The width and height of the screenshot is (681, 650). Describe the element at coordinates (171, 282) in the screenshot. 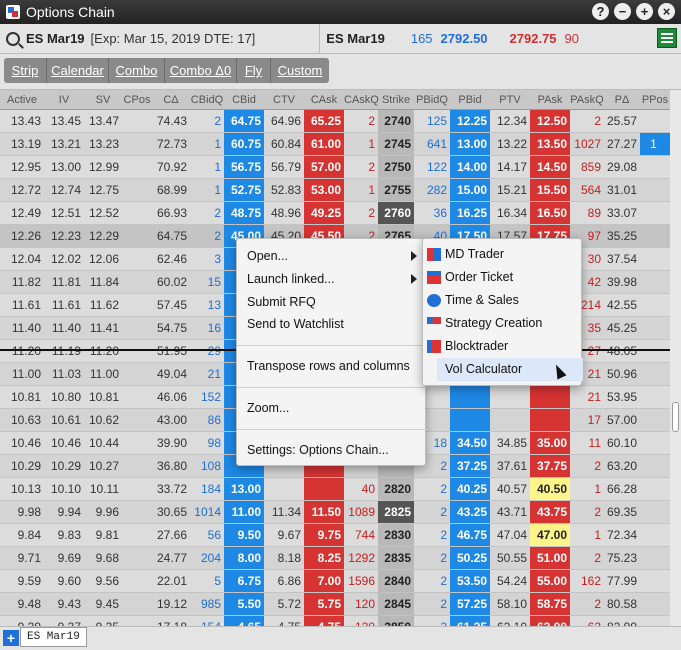

I see `table-cell: 60.02` at that location.